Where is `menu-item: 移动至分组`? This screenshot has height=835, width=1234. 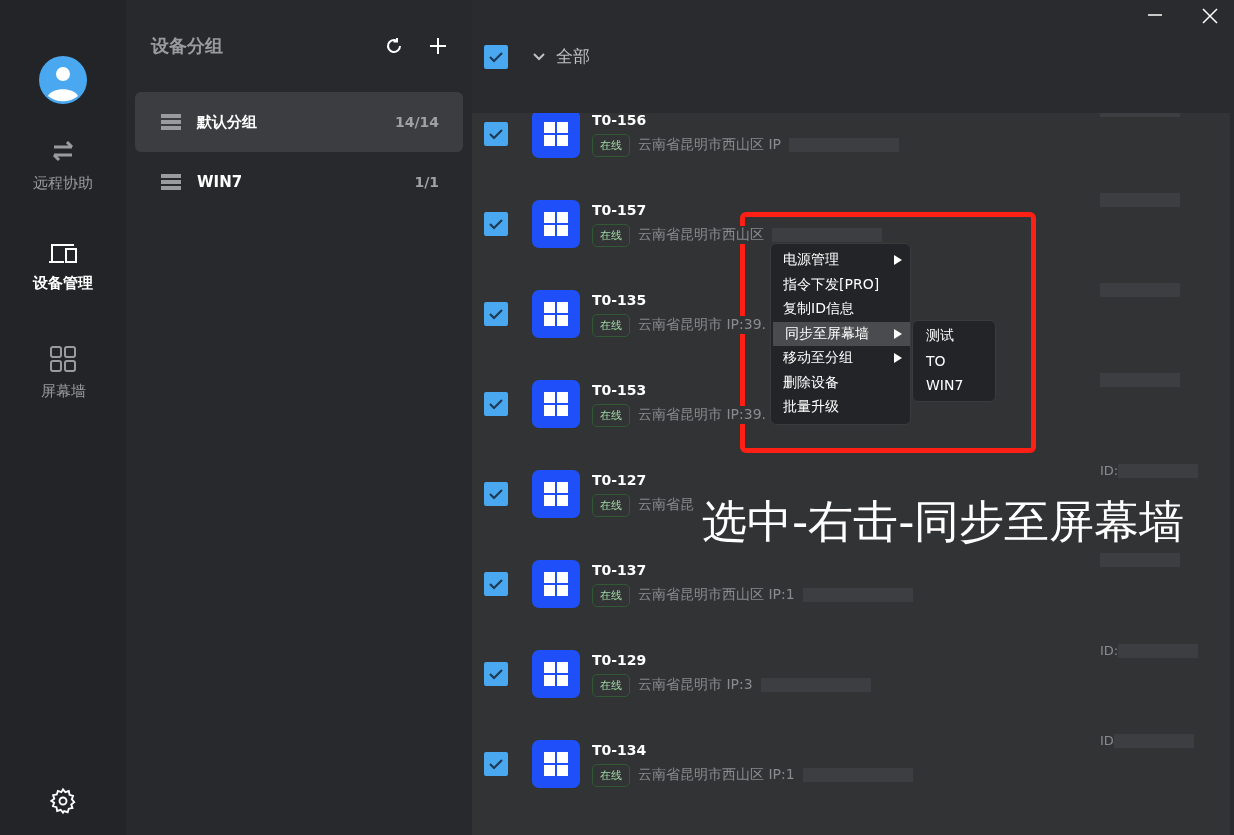 menu-item: 移动至分组 is located at coordinates (840, 358).